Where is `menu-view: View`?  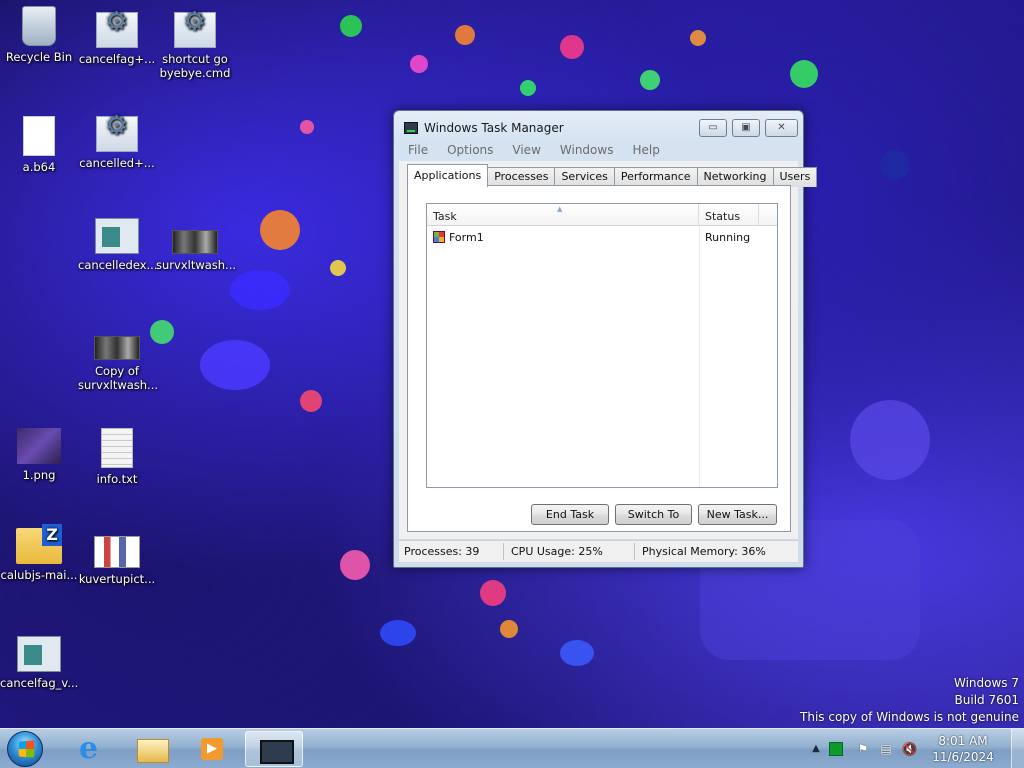
menu-view: View is located at coordinates (525, 150).